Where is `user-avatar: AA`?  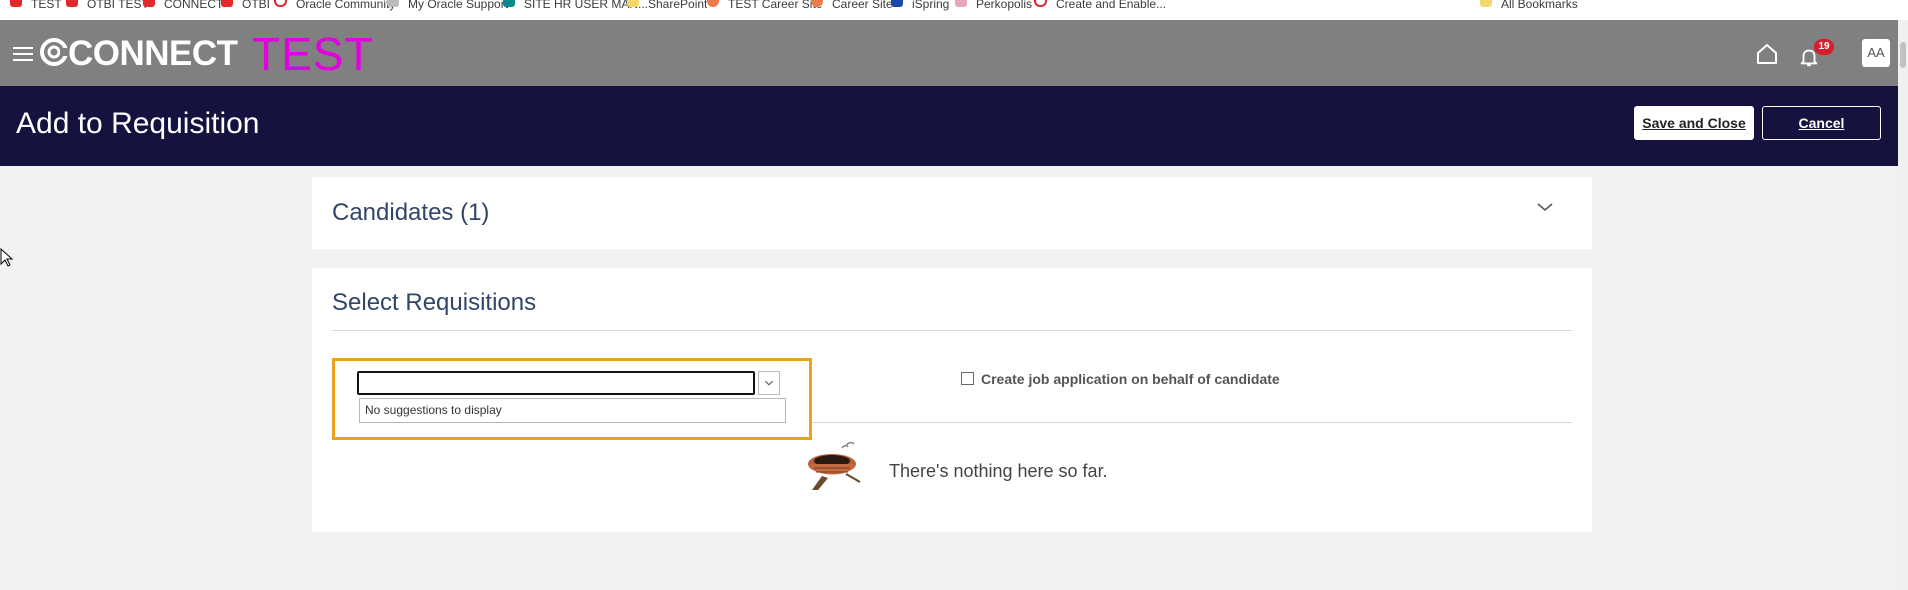 user-avatar: AA is located at coordinates (1876, 53).